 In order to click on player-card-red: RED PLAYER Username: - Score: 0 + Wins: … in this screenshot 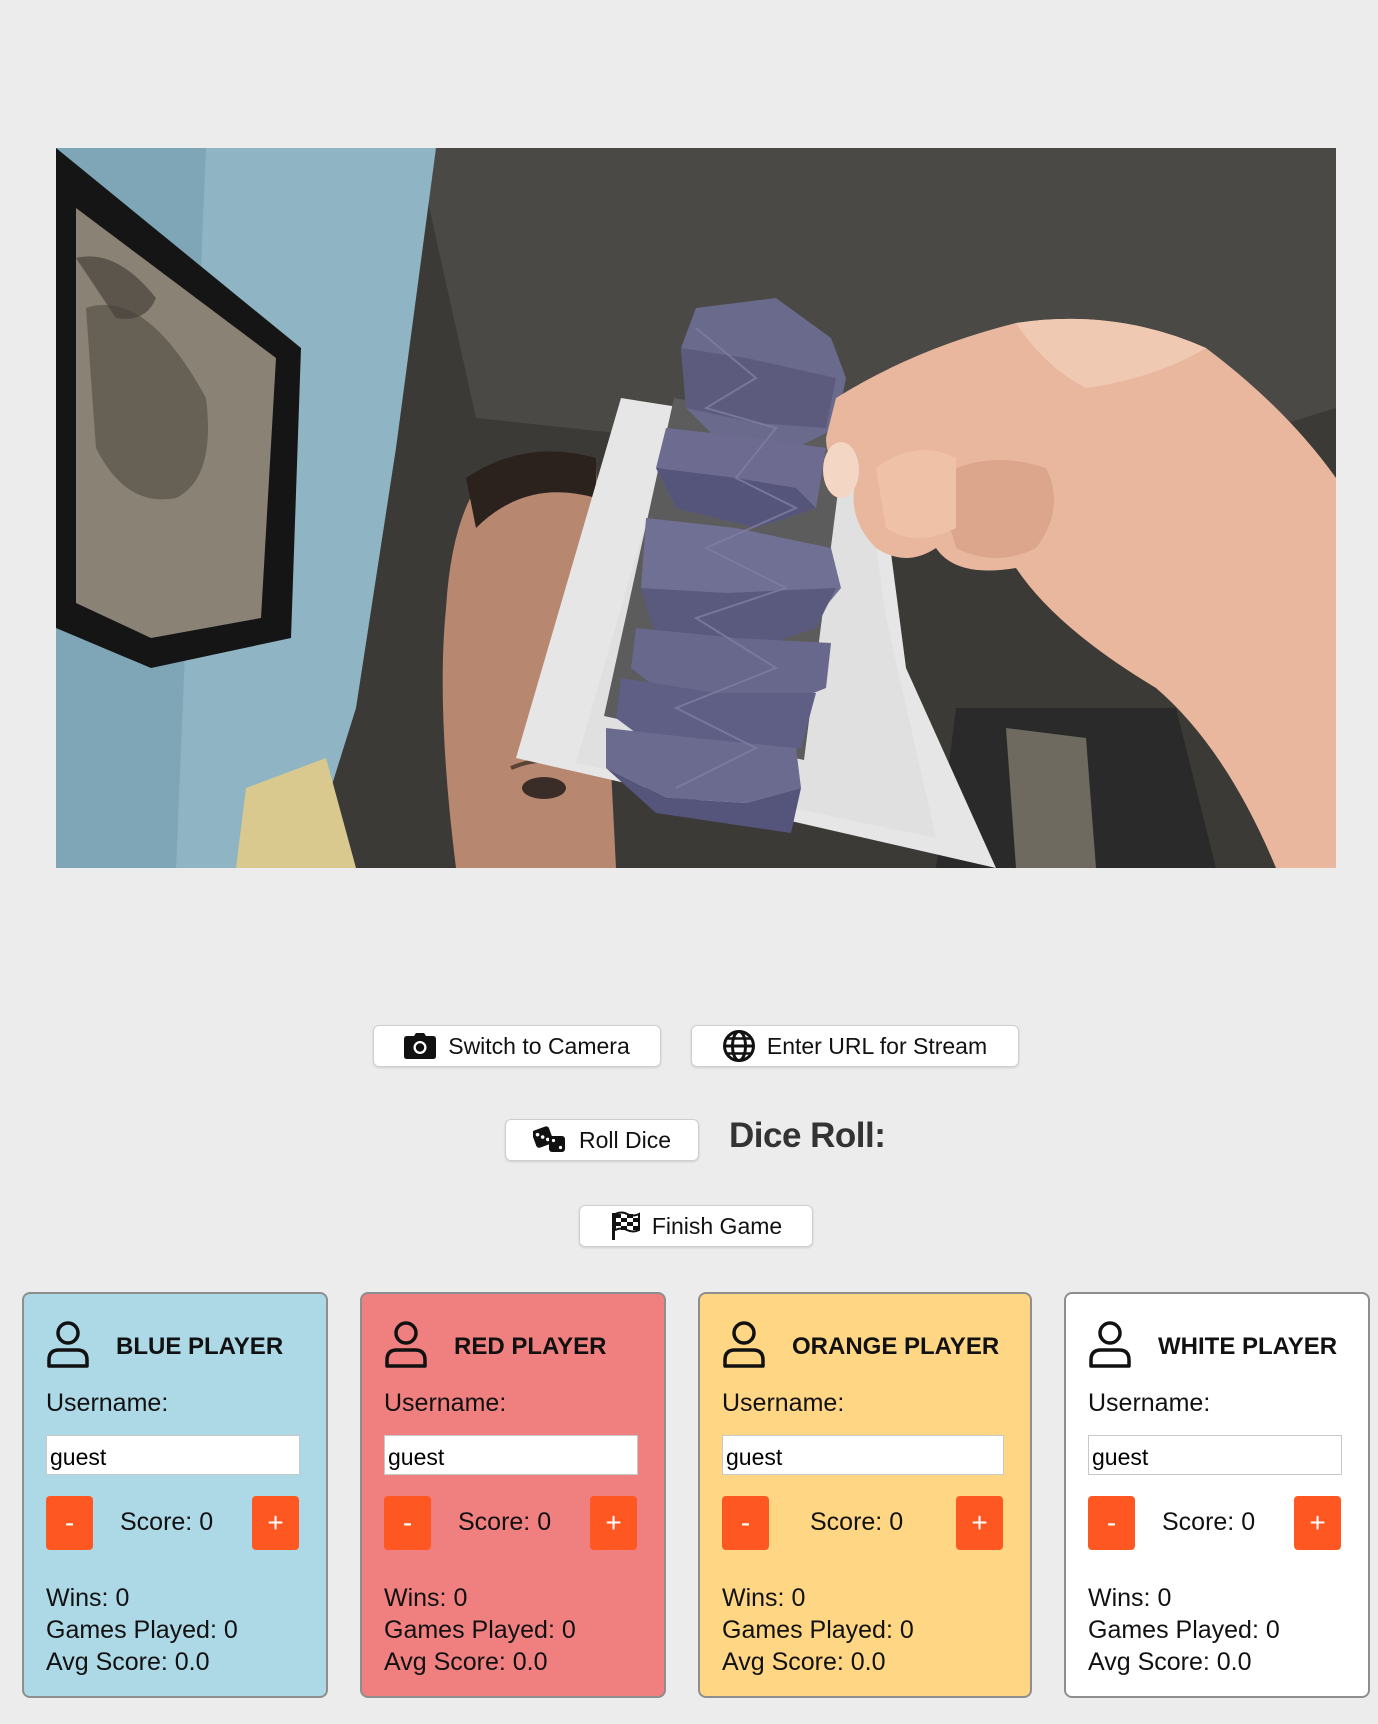, I will do `click(513, 1495)`.